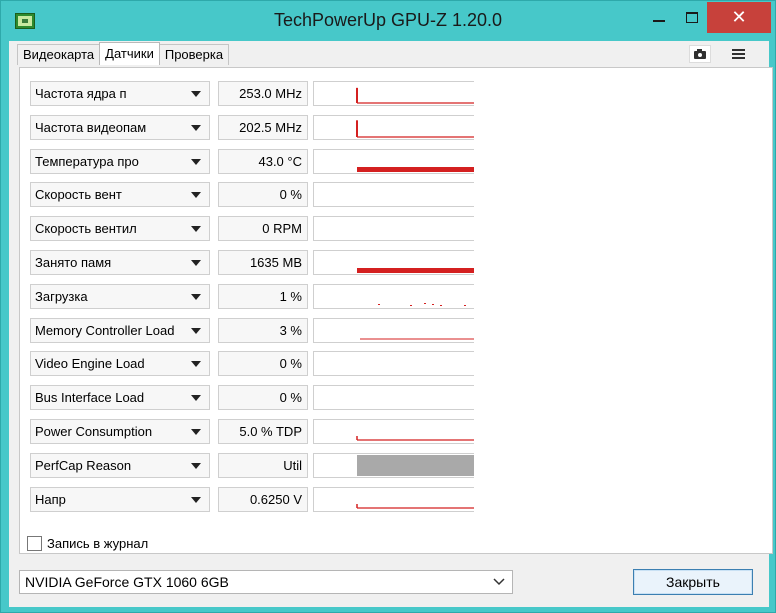  Describe the element at coordinates (90, 364) in the screenshot. I see `sensor-name: Video Engine Load` at that location.